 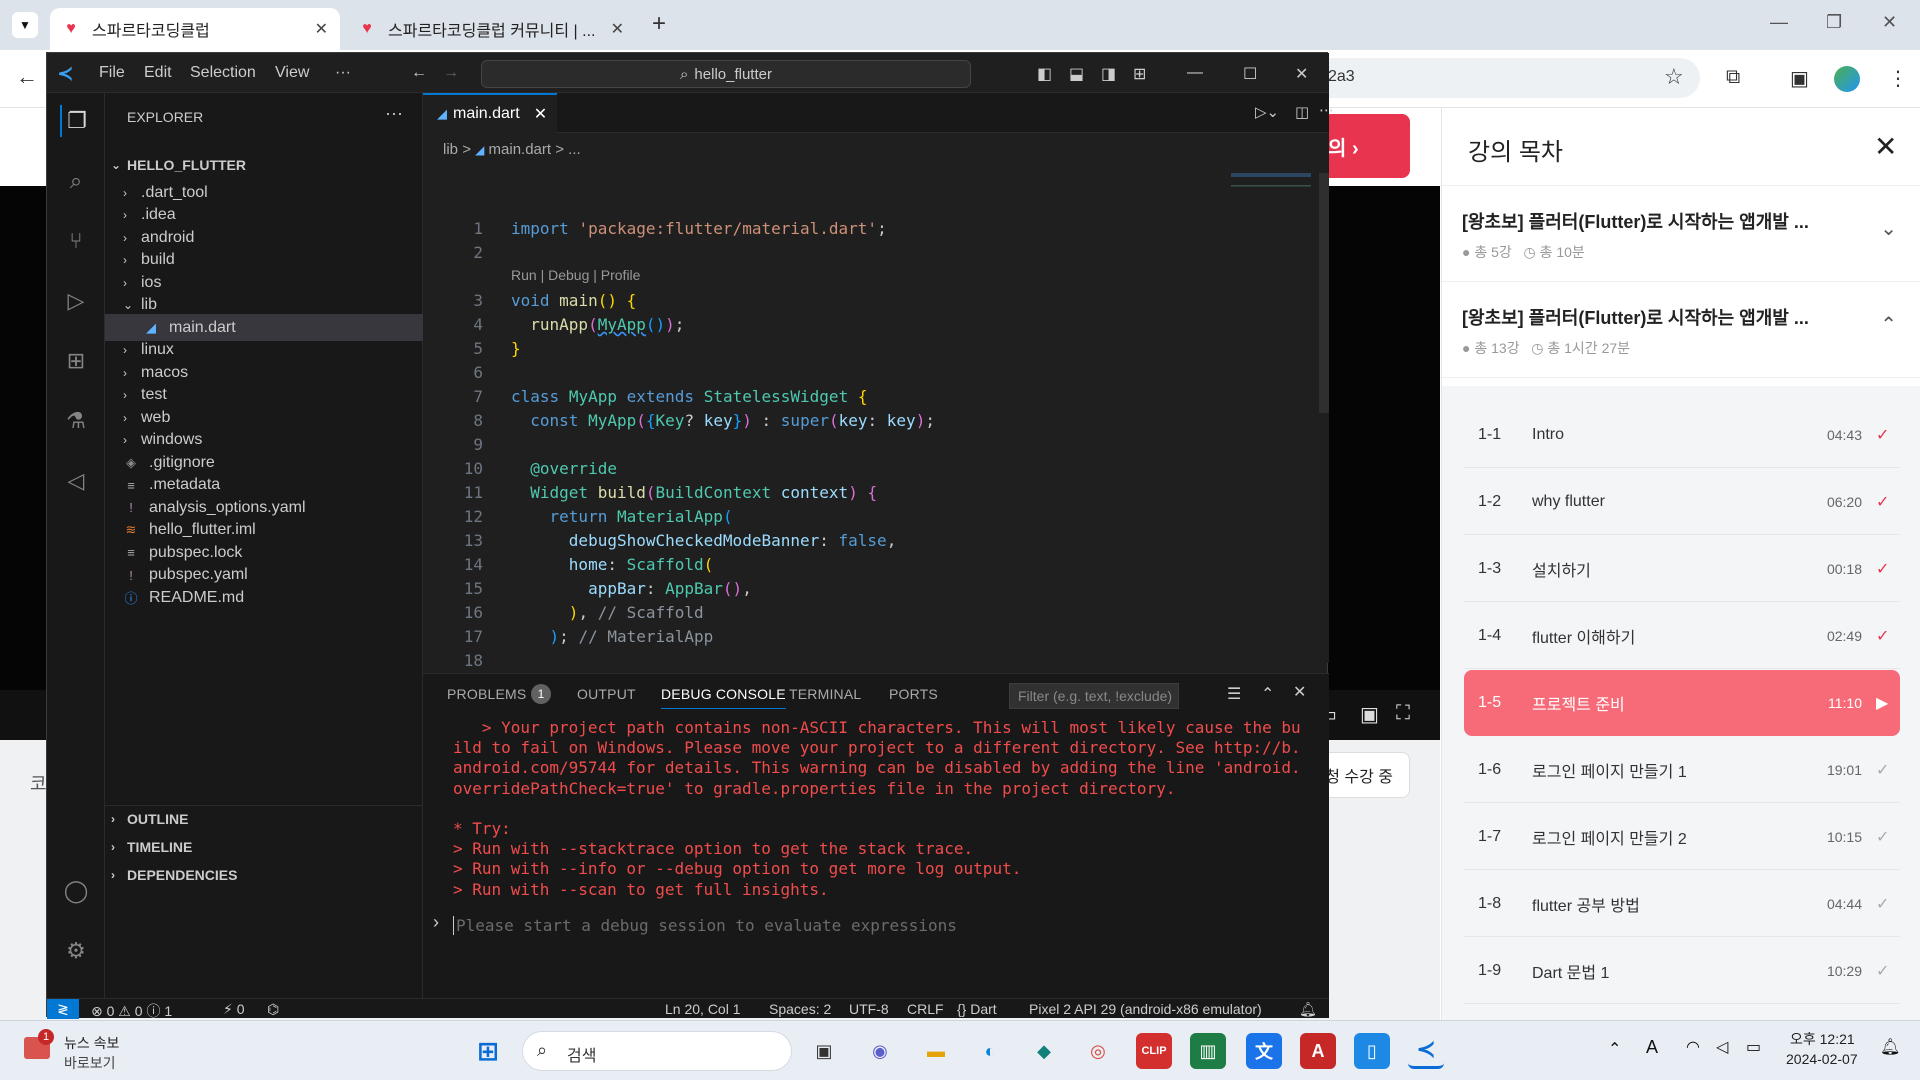 I want to click on extensions-icon: ⊞, so click(x=76, y=361).